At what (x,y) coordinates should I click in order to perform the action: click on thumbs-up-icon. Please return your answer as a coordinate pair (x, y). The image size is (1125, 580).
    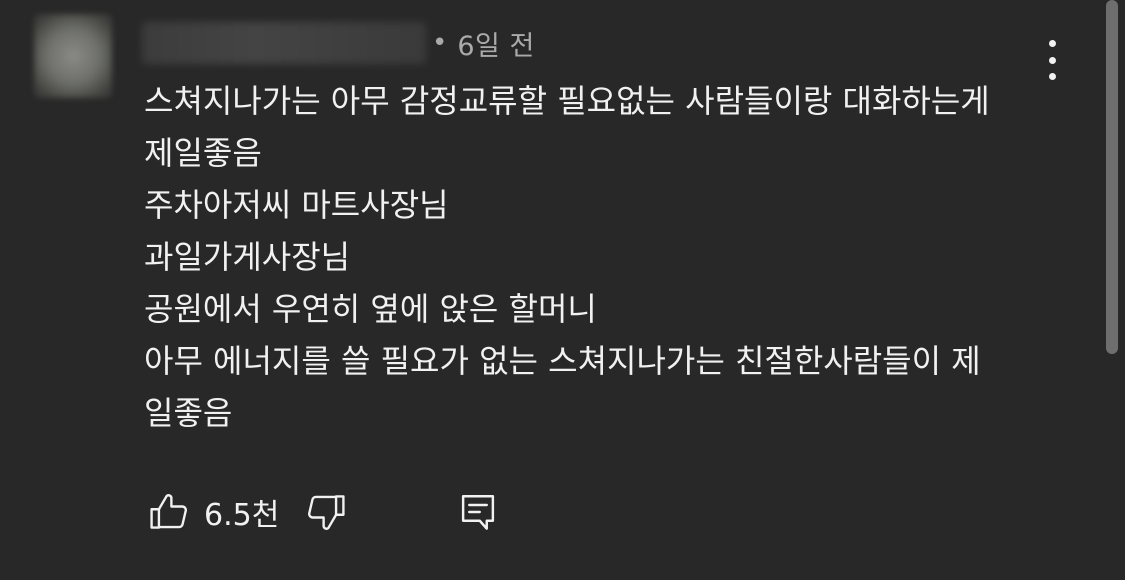
    Looking at the image, I should click on (168, 511).